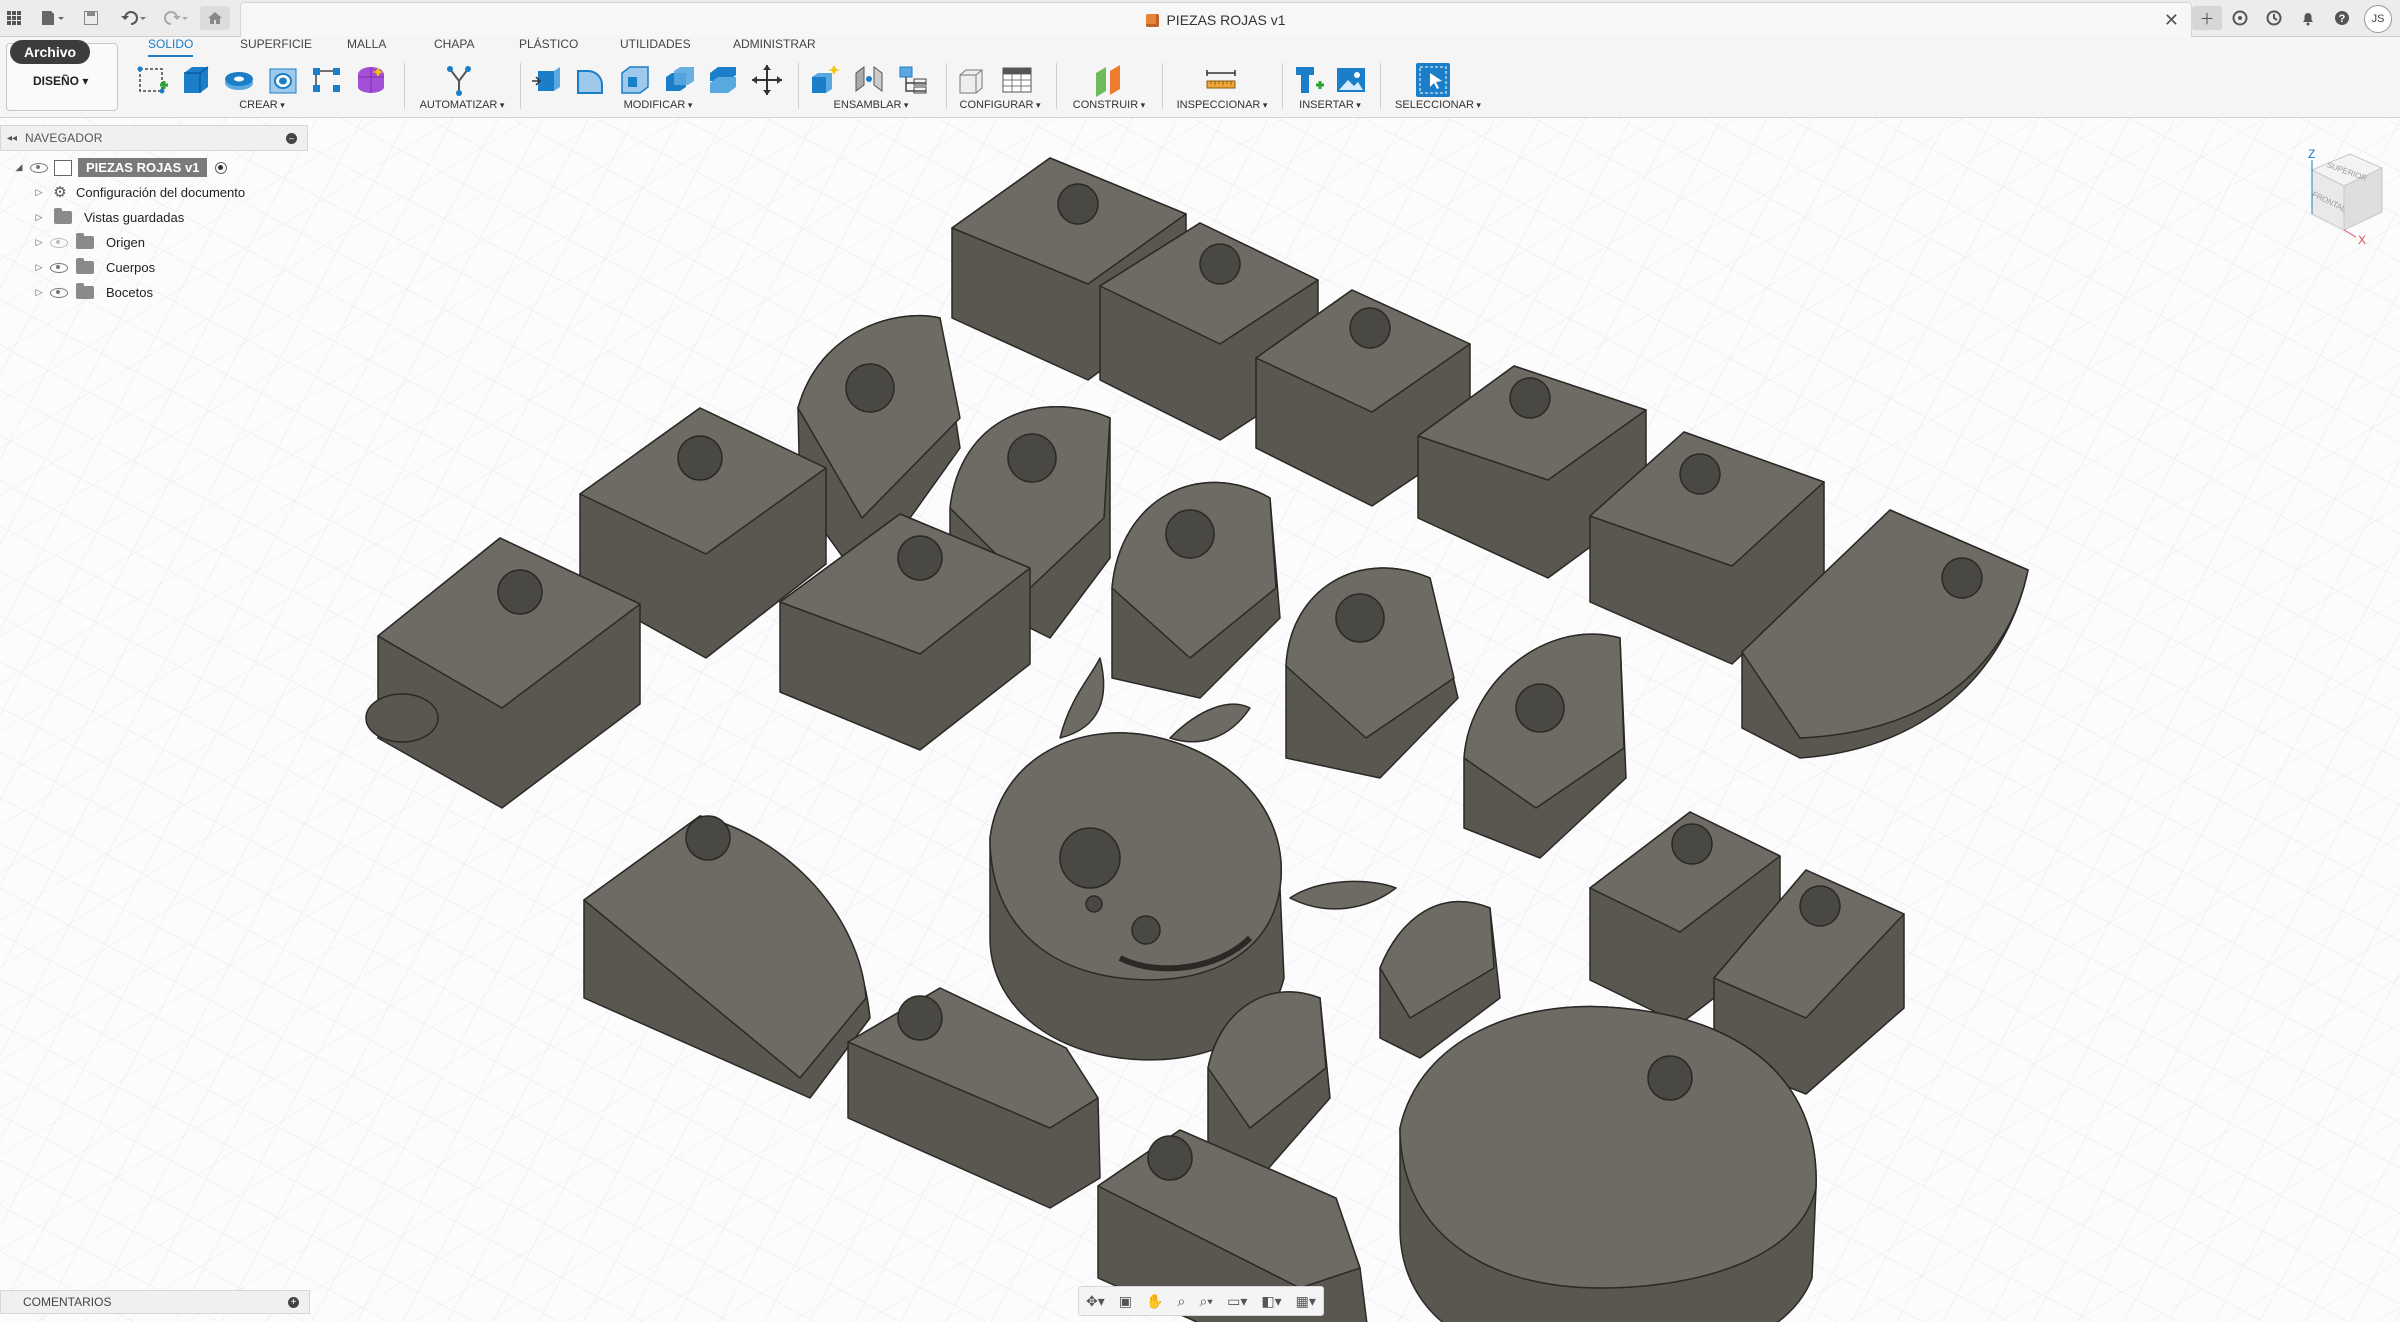  What do you see at coordinates (635, 80) in the screenshot?
I see `shell-icon` at bounding box center [635, 80].